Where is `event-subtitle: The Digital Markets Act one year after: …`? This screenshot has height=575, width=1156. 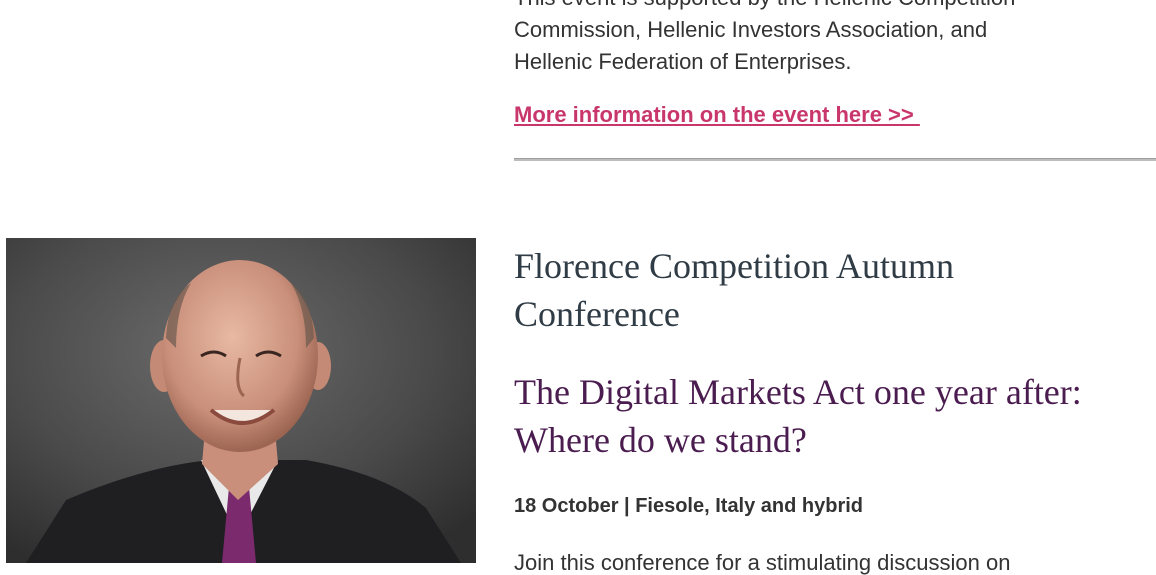 event-subtitle: The Digital Markets Act one year after: … is located at coordinates (798, 416).